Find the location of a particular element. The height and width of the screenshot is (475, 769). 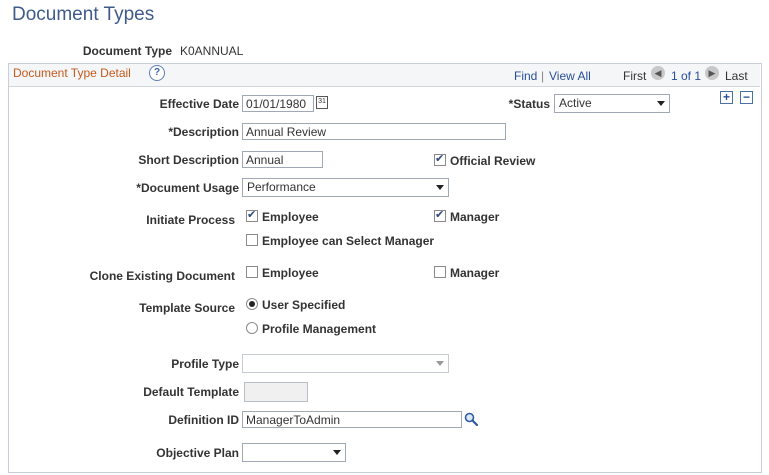

status-label: *Status is located at coordinates (529, 104).